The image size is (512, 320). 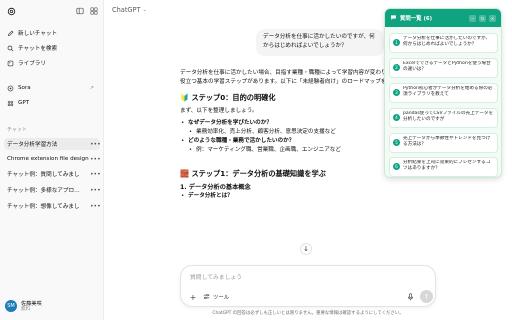 I want to click on question-item-3: 3 Python初心者がデータ分析を始める際の必須ライブラリを教えて, so click(x=443, y=93).